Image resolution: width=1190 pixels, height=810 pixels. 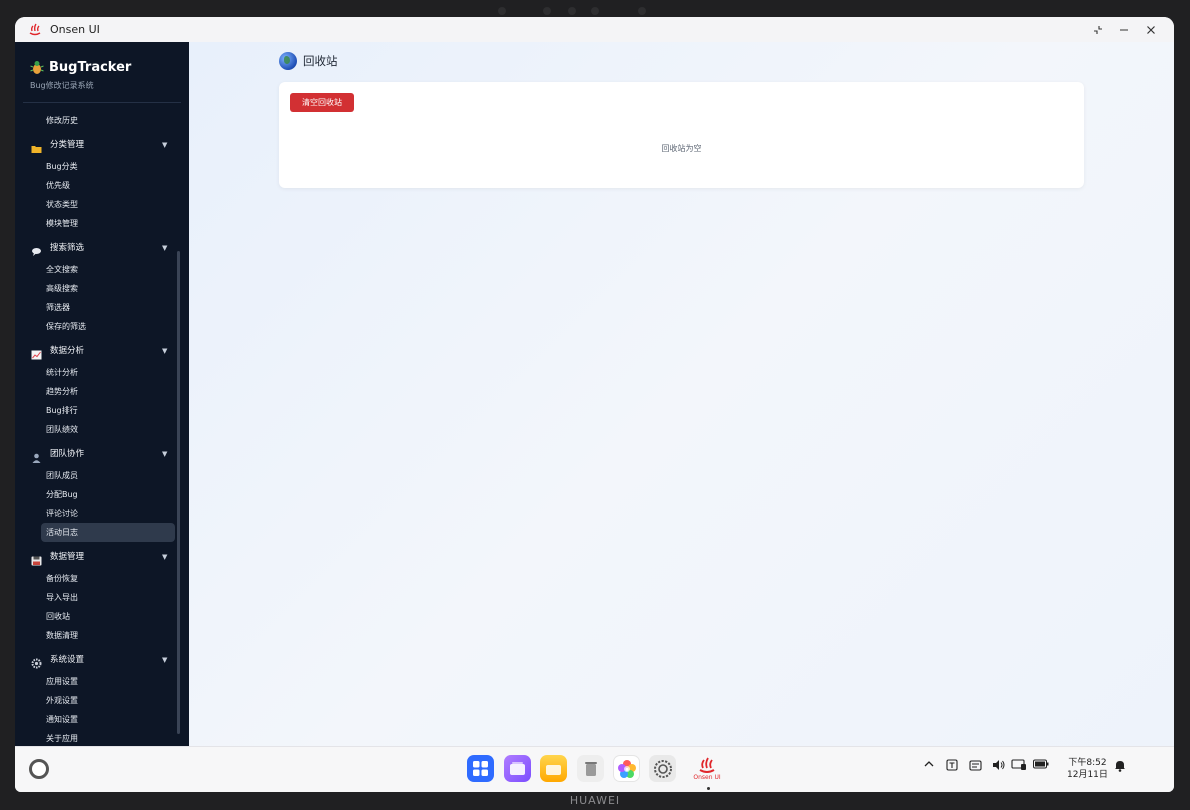 I want to click on device-brand: HUAWEI, so click(x=595, y=800).